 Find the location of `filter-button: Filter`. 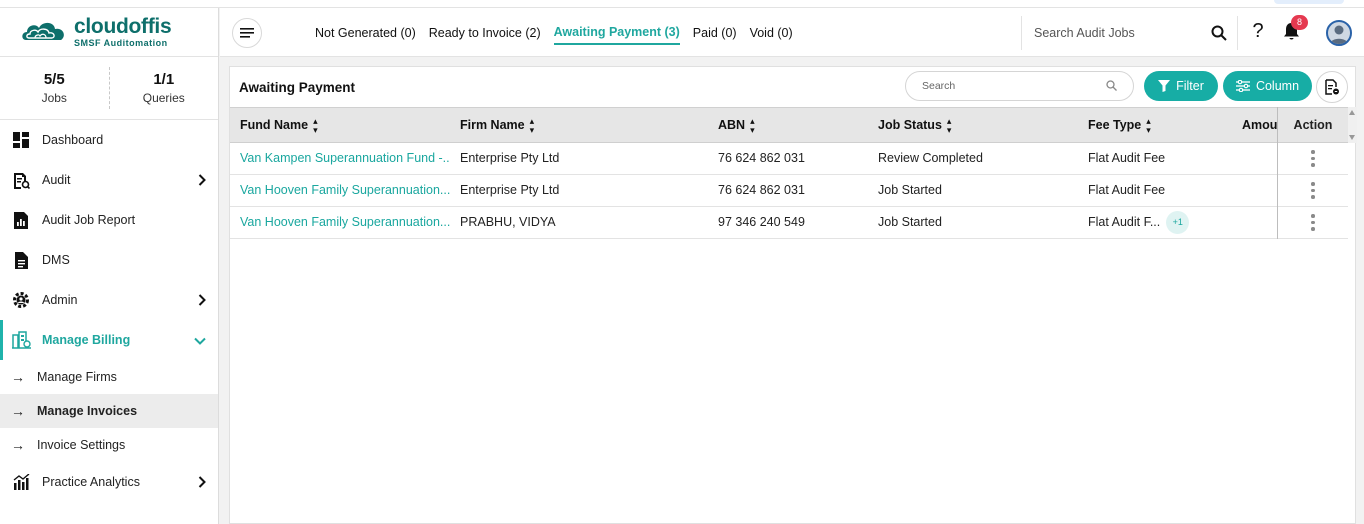

filter-button: Filter is located at coordinates (1181, 86).